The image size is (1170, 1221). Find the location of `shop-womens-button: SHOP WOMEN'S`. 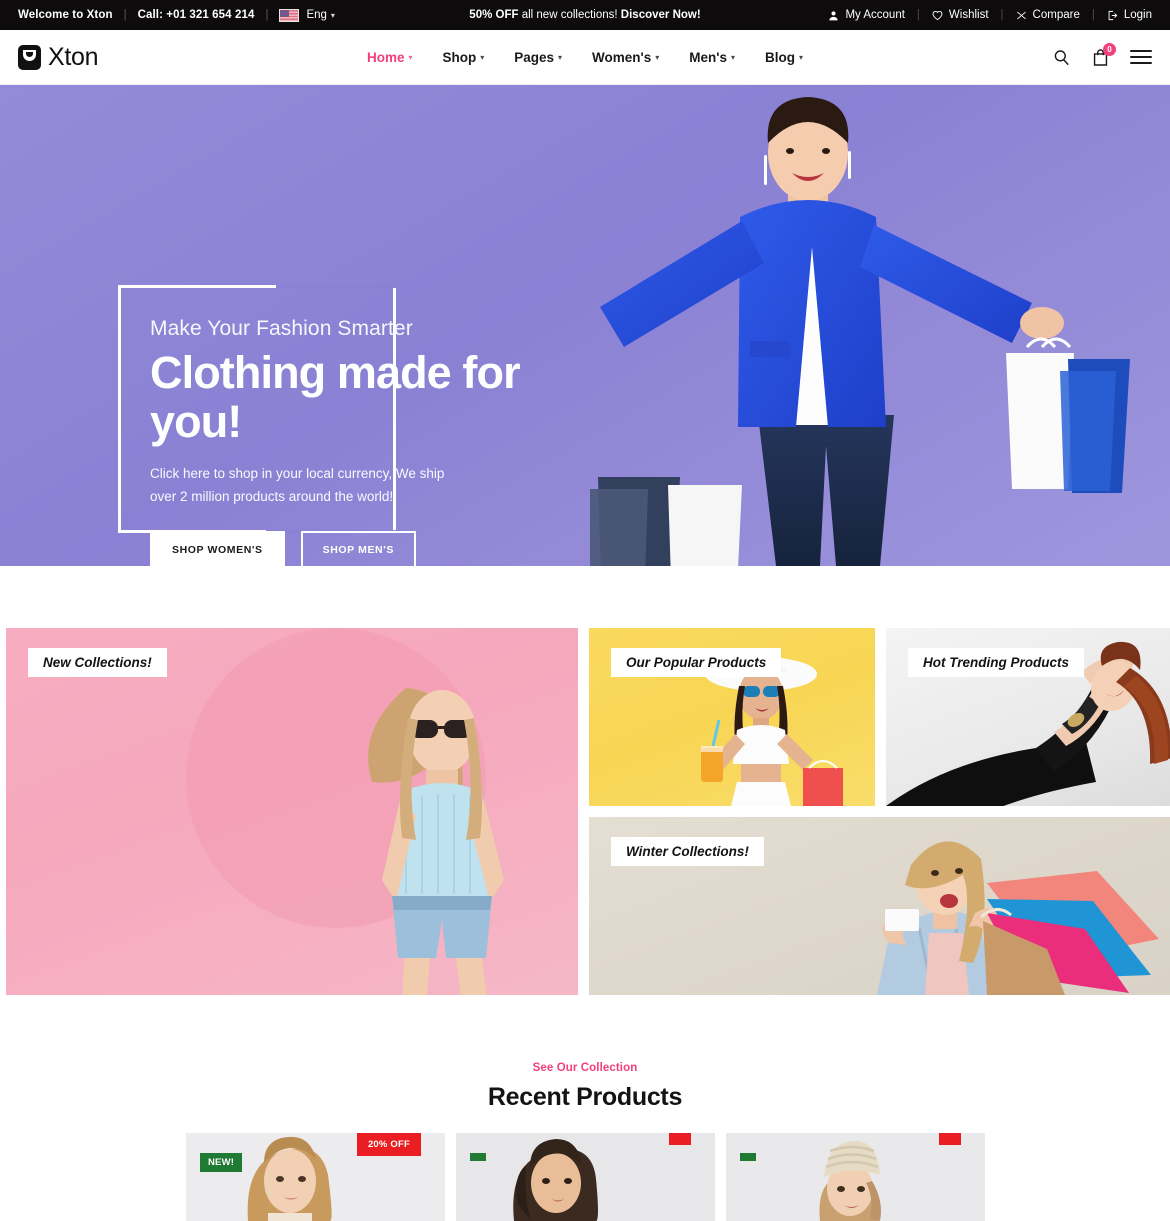

shop-womens-button: SHOP WOMEN'S is located at coordinates (217, 548).